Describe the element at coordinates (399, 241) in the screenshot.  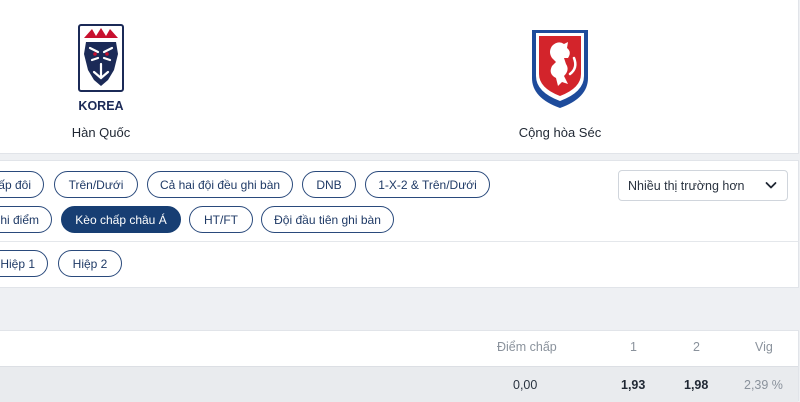
I see `filters-divider` at that location.